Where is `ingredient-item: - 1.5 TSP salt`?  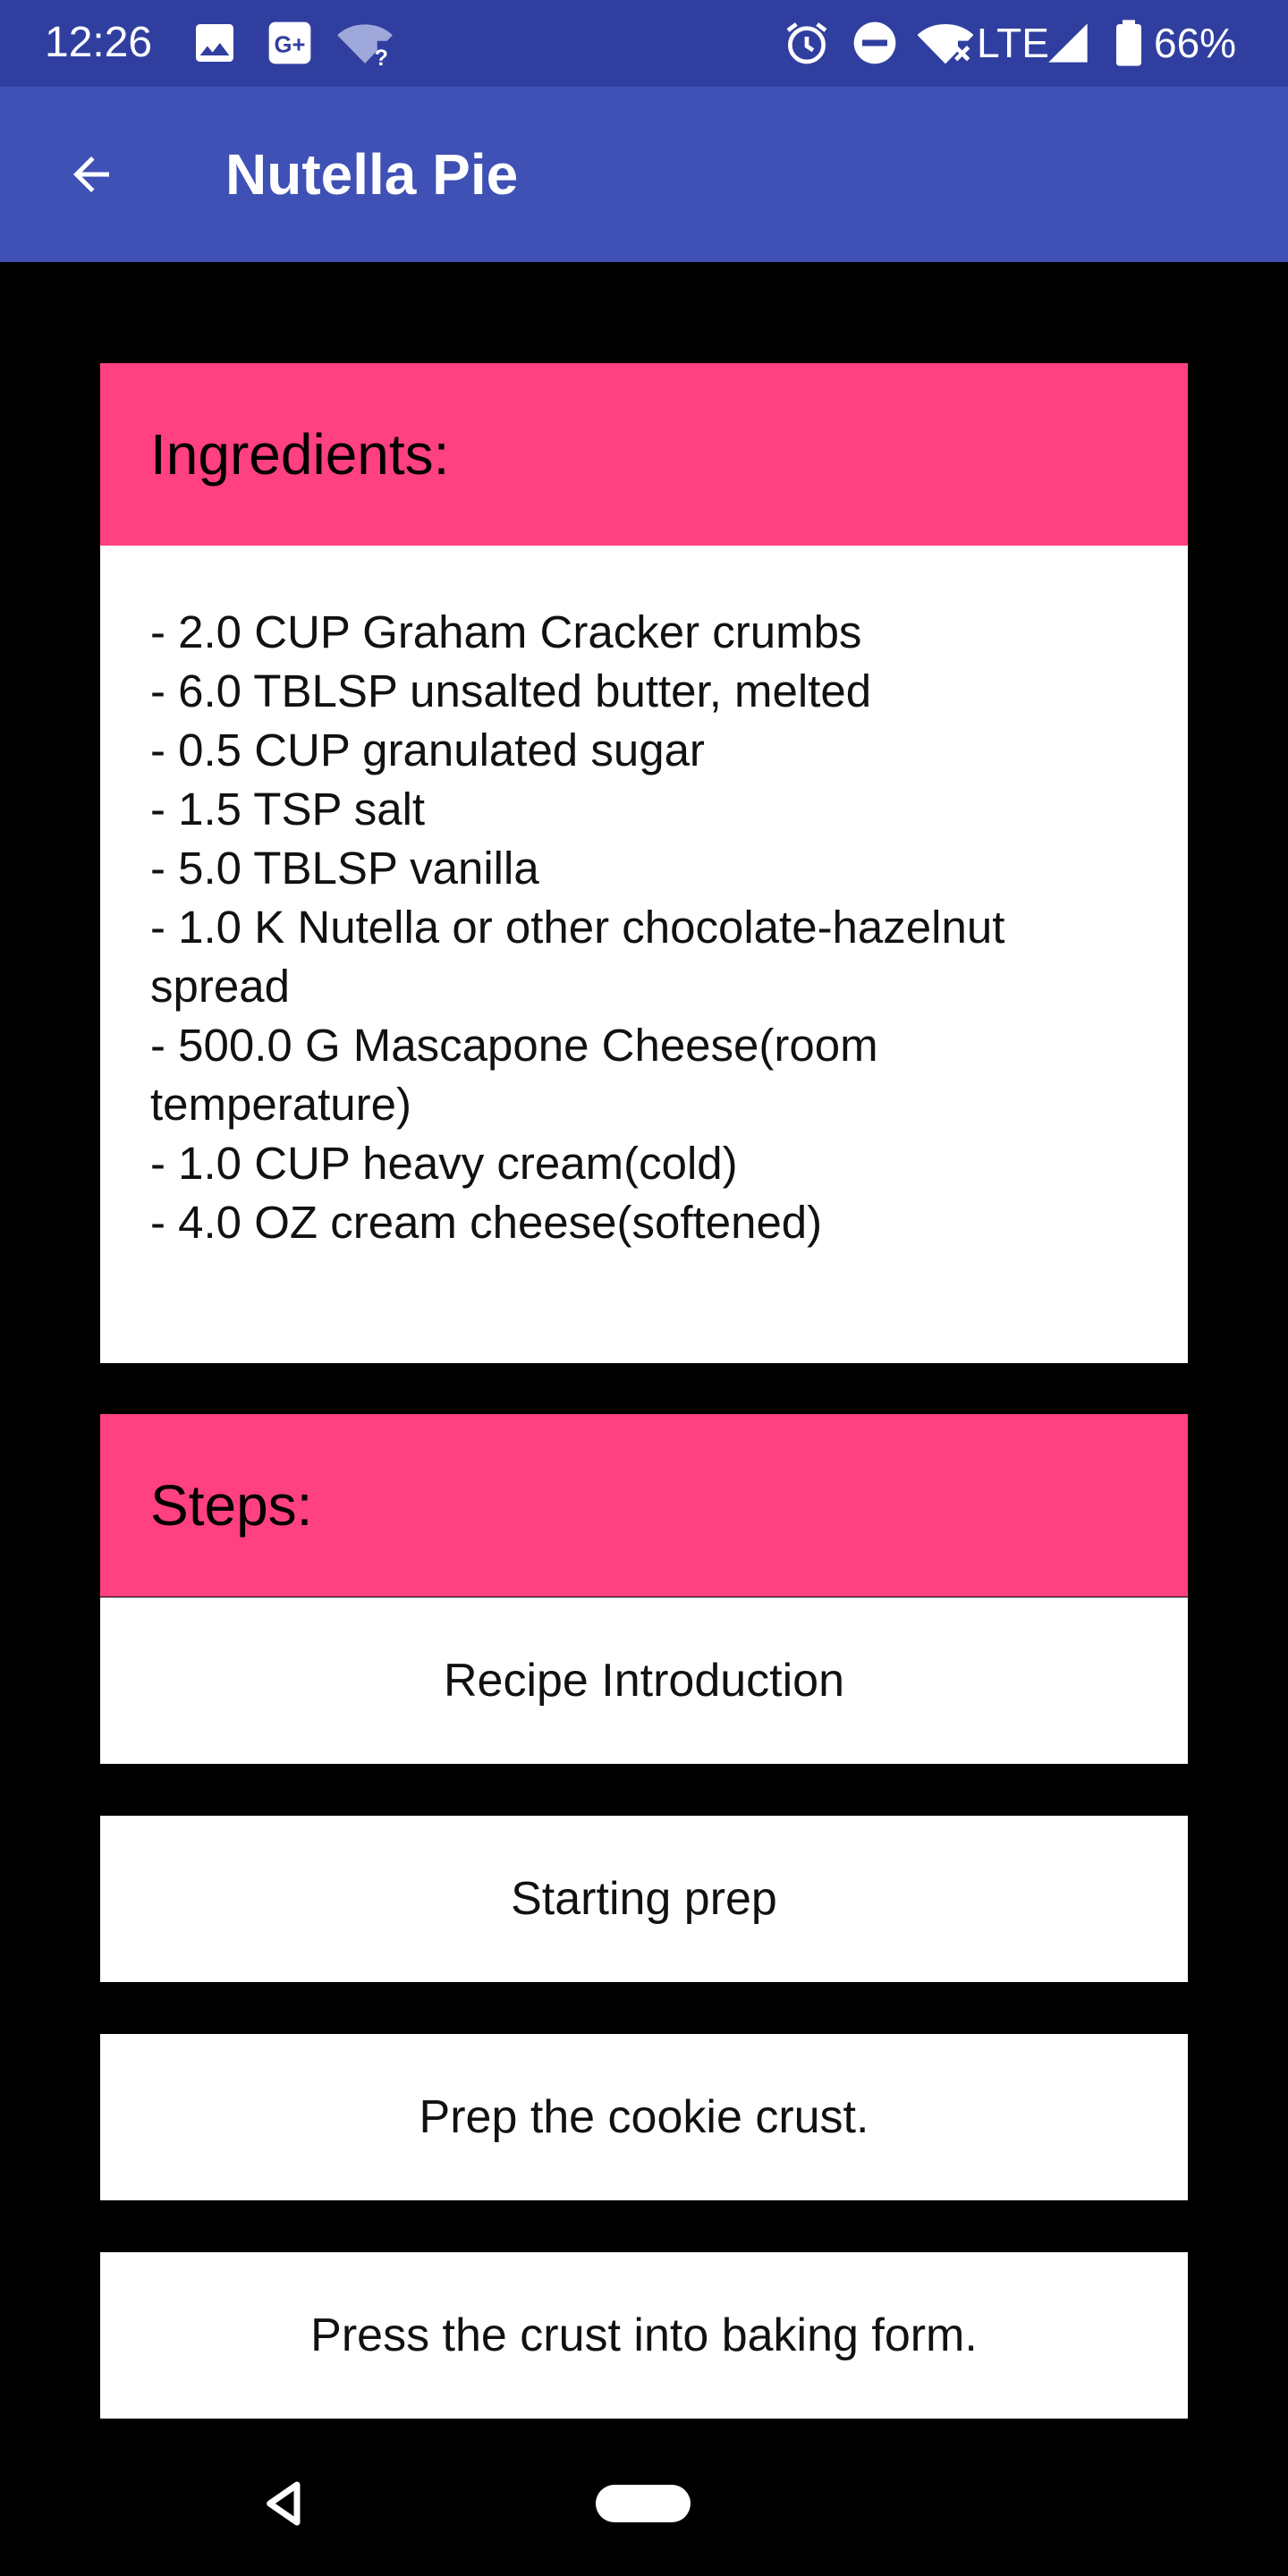 ingredient-item: - 1.5 TSP salt is located at coordinates (288, 809).